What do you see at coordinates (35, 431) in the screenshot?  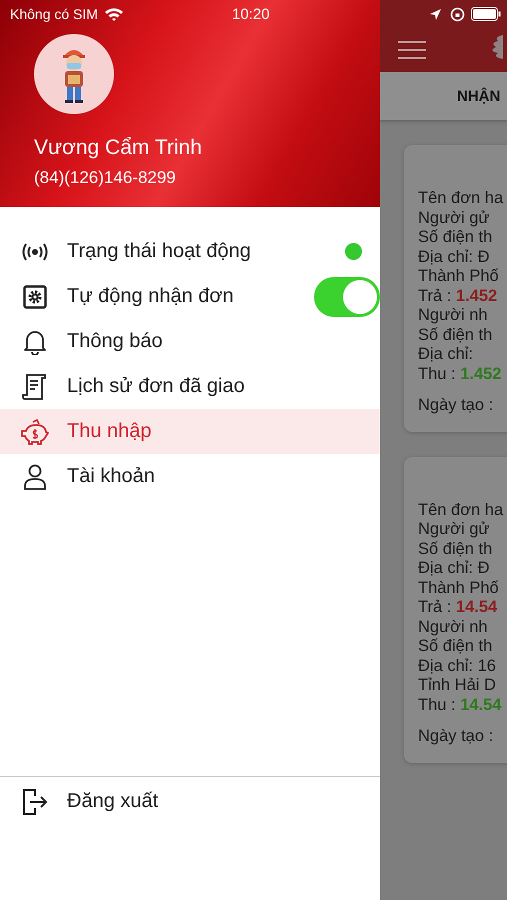 I see `piggy-bank-icon` at bounding box center [35, 431].